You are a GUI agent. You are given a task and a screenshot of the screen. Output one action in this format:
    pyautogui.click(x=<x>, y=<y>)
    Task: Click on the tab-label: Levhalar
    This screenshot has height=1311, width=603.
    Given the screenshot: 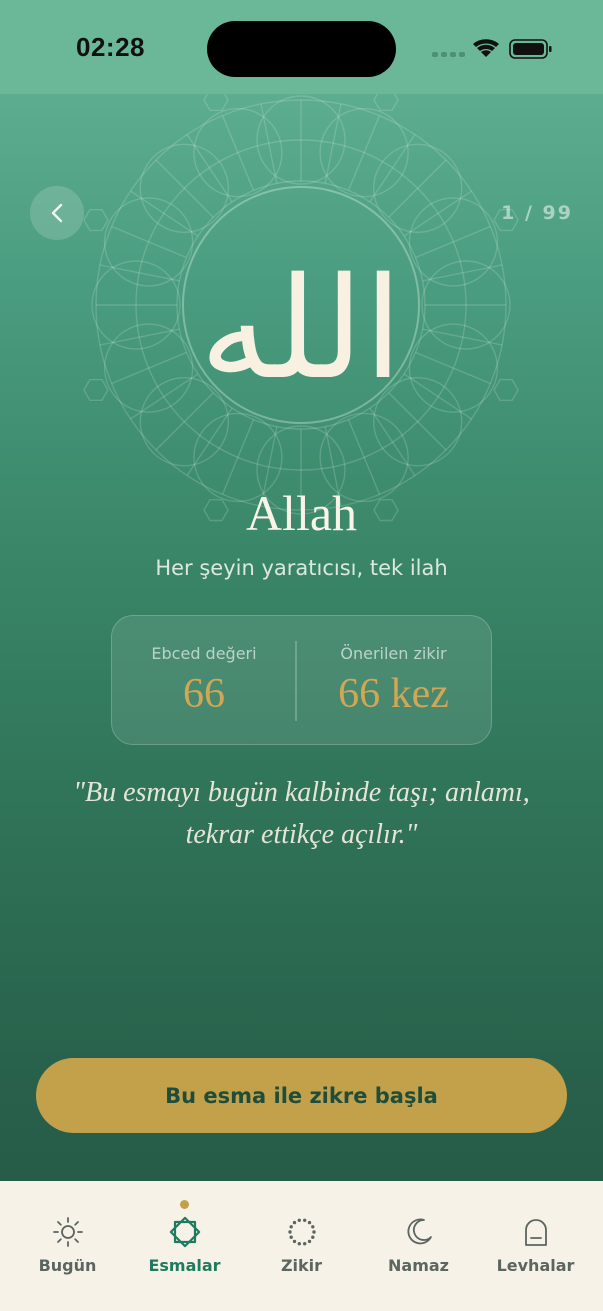 What is the action you would take?
    pyautogui.click(x=535, y=1265)
    